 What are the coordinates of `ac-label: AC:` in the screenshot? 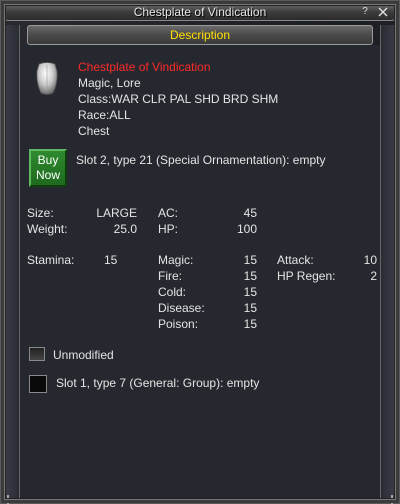 It's located at (168, 213).